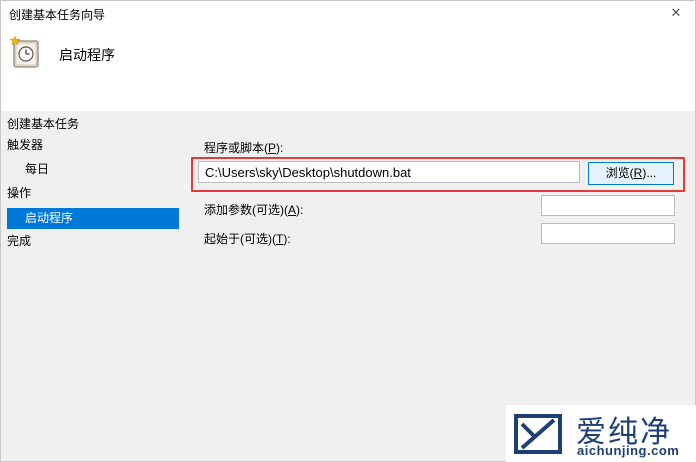  What do you see at coordinates (247, 239) in the screenshot?
I see `start-in-label: 起始于(可选)(T):` at bounding box center [247, 239].